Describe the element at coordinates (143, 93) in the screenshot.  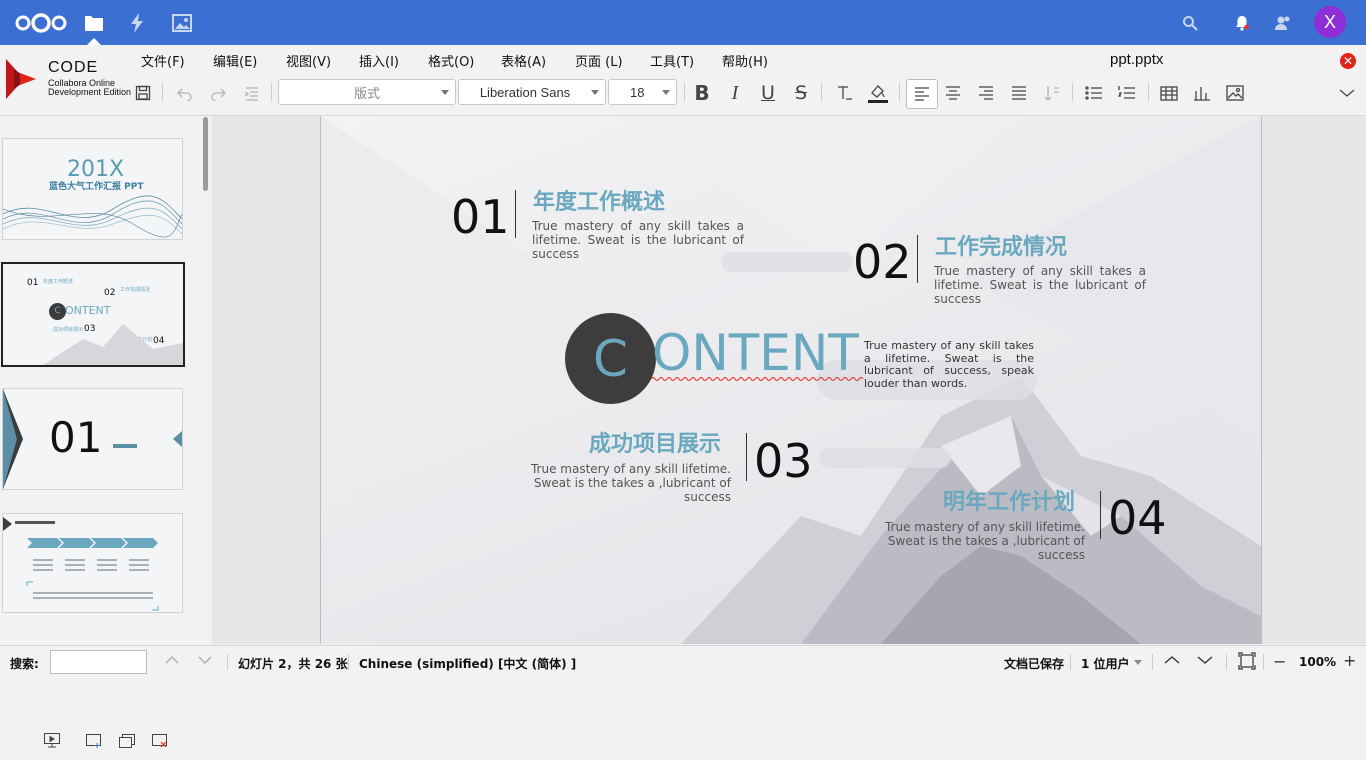
I see `save-icon` at that location.